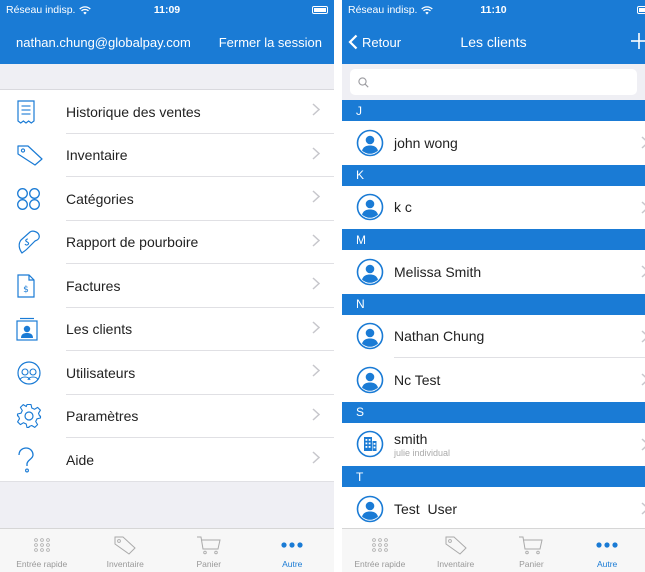  What do you see at coordinates (338, 286) in the screenshot?
I see `screen-divider` at bounding box center [338, 286].